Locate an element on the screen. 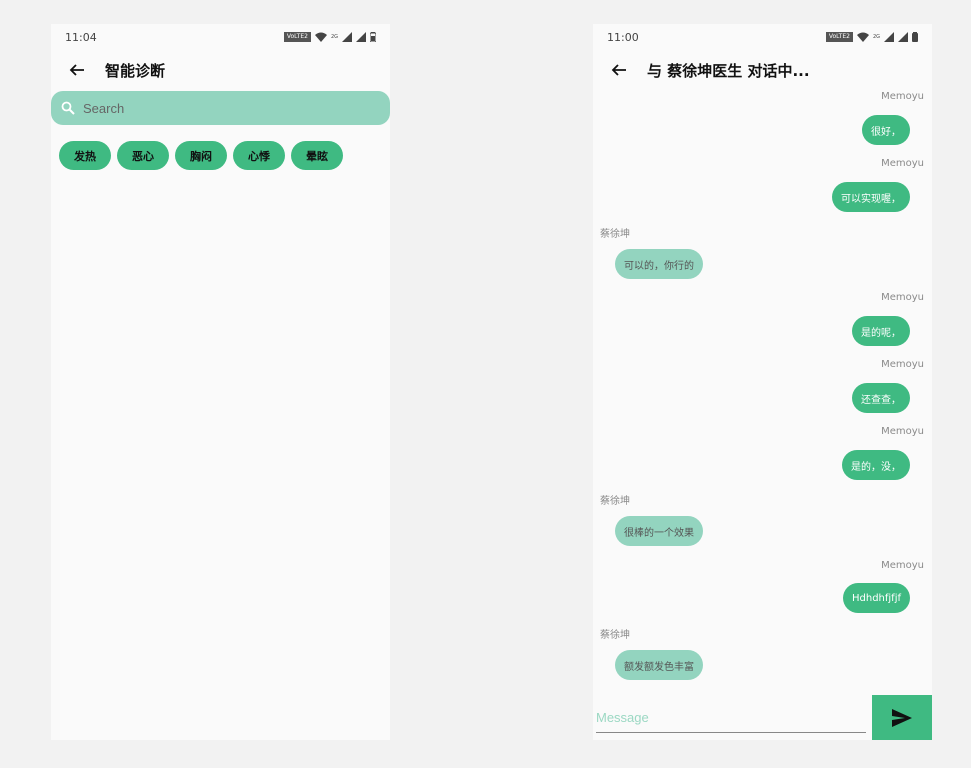 The image size is (971, 768). status-bar: 11:04 VoLTE2 2G is located at coordinates (220, 37).